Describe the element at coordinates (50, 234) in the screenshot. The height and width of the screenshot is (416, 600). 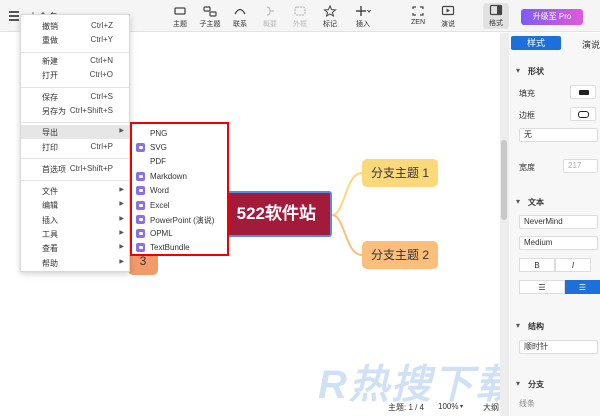
I see `menu-label: 工具` at that location.